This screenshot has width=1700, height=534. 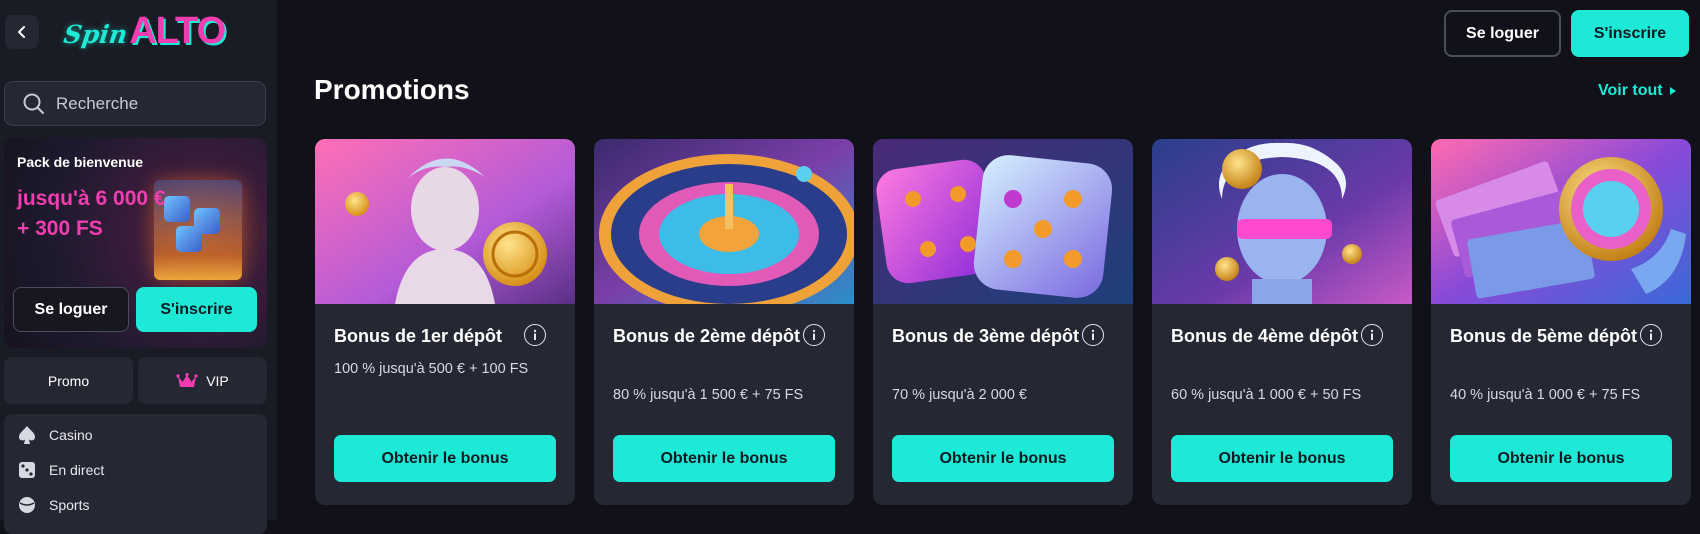 What do you see at coordinates (1630, 90) in the screenshot?
I see `see-all-label: Voir tout` at bounding box center [1630, 90].